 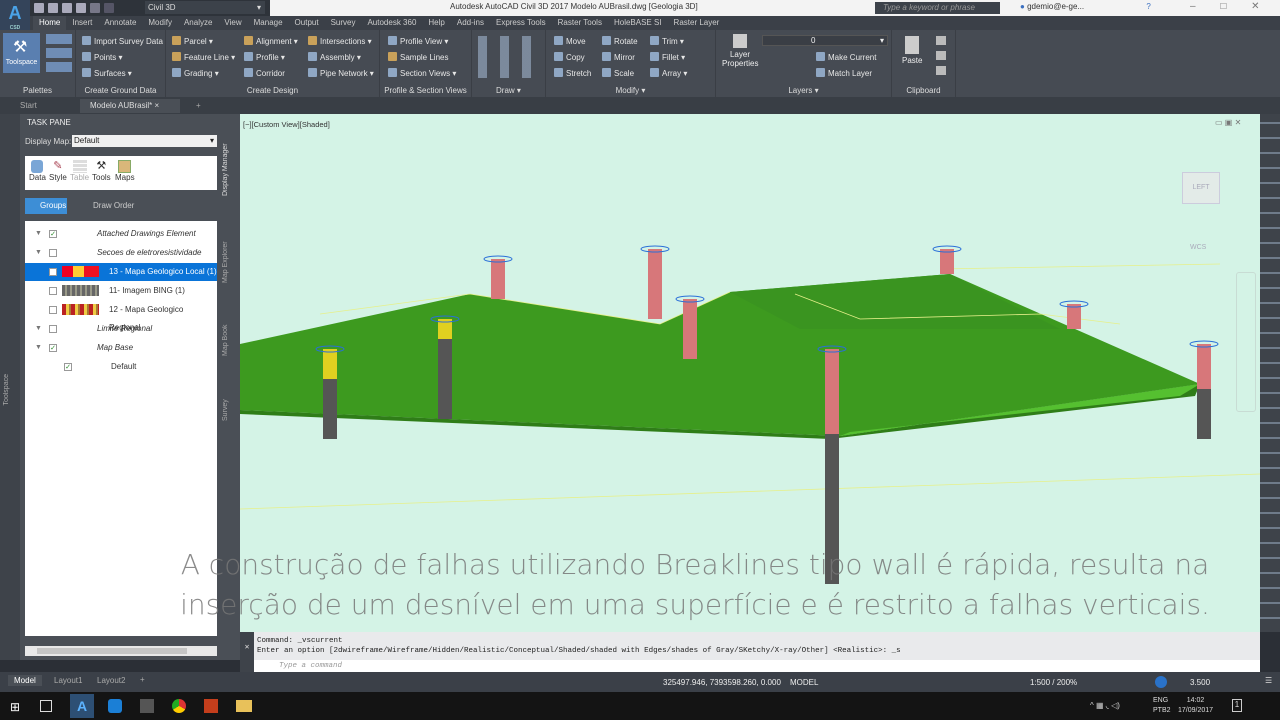 What do you see at coordinates (1246, 342) in the screenshot?
I see `navigation-bar` at bounding box center [1246, 342].